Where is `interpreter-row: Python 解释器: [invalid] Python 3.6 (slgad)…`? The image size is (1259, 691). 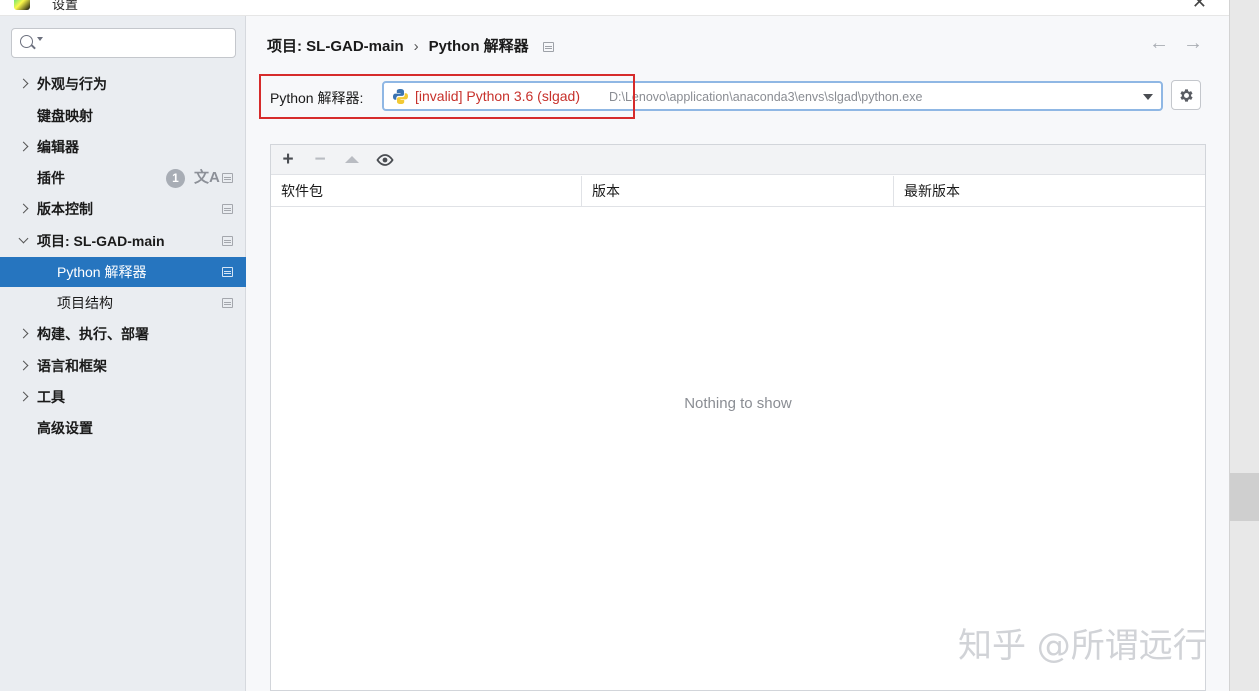
interpreter-row: Python 解释器: [invalid] Python 3.6 (slgad)… is located at coordinates (738, 97).